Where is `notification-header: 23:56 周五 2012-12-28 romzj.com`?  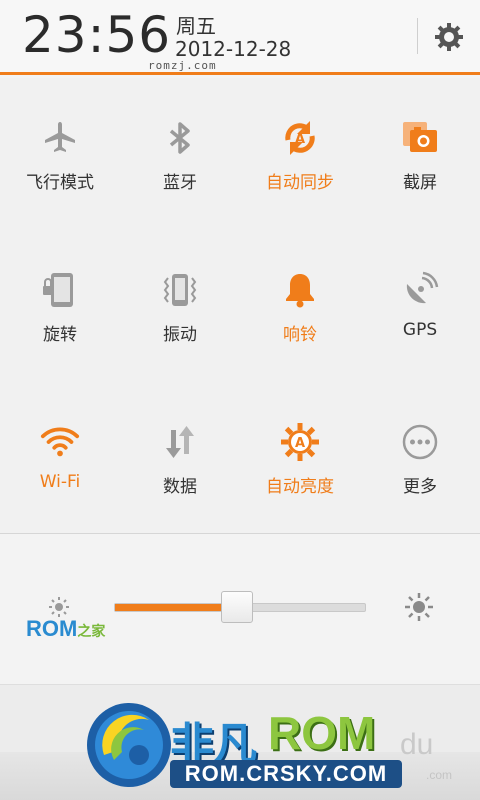 notification-header: 23:56 周五 2012-12-28 romzj.com is located at coordinates (240, 37).